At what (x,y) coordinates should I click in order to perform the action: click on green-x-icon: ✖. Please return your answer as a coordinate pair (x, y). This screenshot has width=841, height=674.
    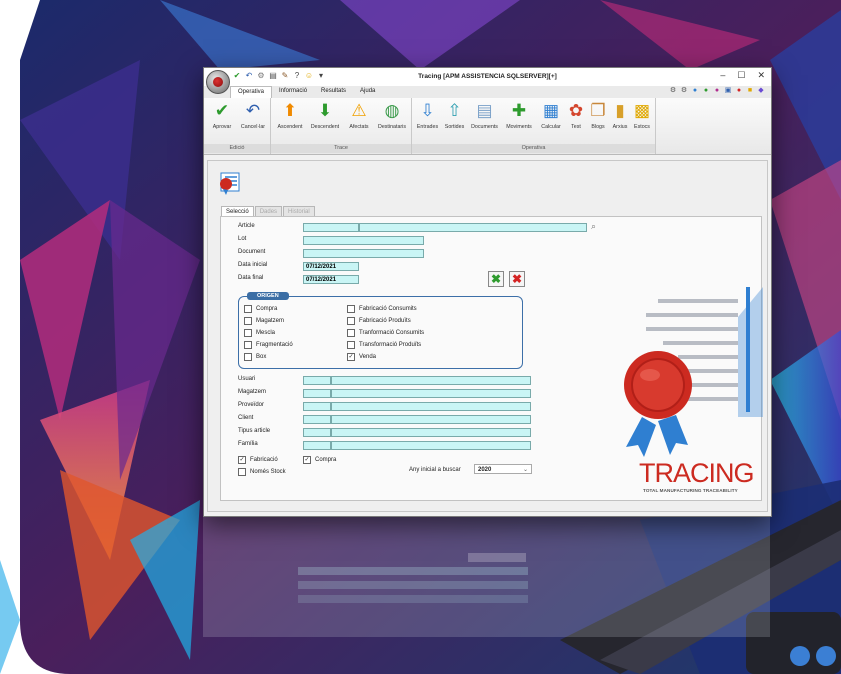
    Looking at the image, I should click on (496, 279).